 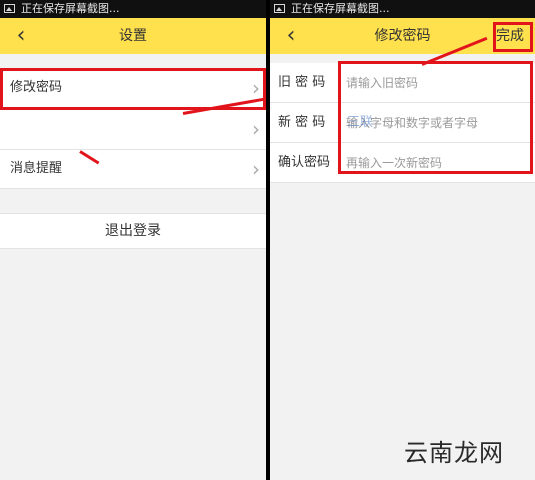 What do you see at coordinates (304, 162) in the screenshot?
I see `confirm-password-label: 确认密码` at bounding box center [304, 162].